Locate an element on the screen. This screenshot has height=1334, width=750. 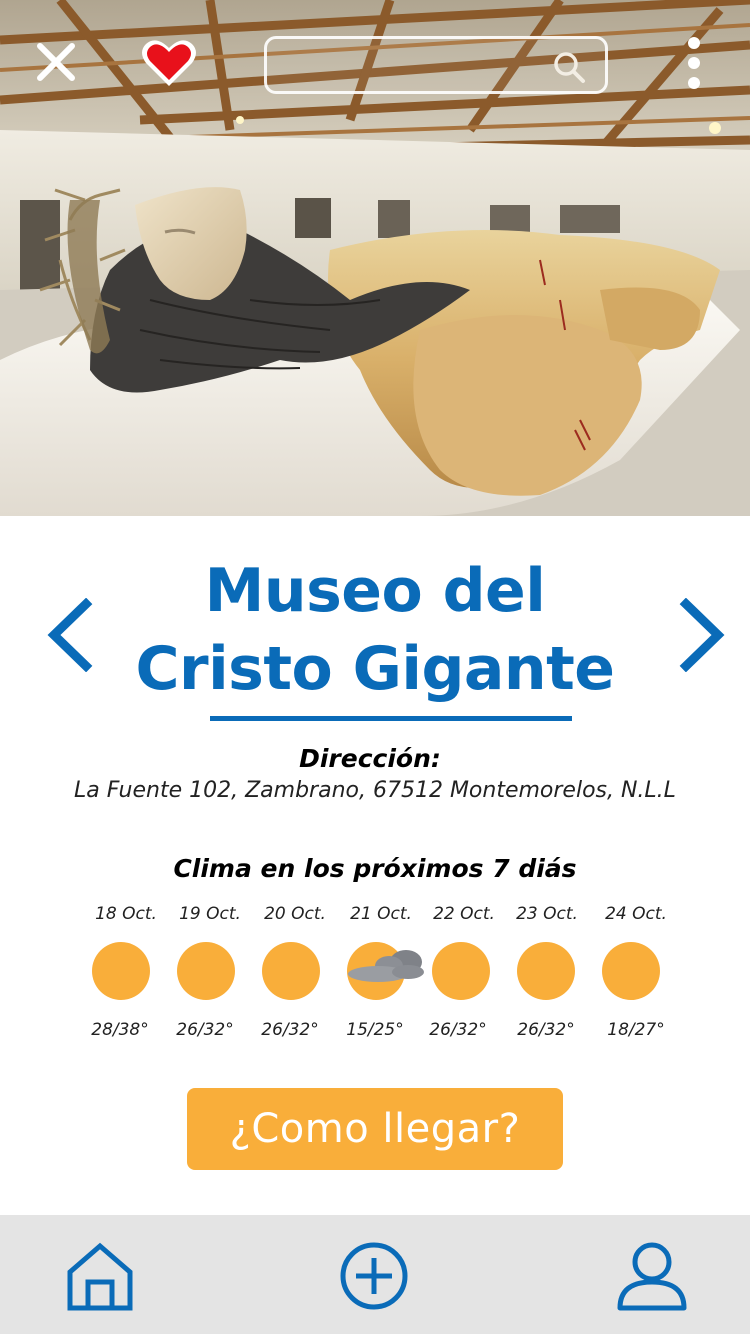
heart-icon is located at coordinates (169, 63).